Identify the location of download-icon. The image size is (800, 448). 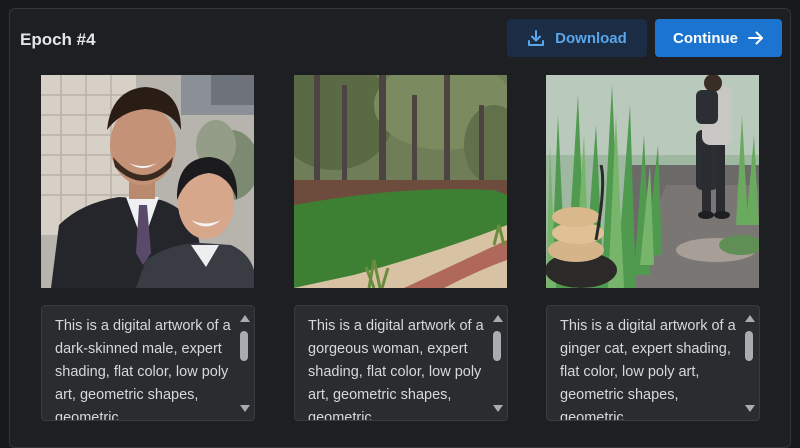
(536, 38).